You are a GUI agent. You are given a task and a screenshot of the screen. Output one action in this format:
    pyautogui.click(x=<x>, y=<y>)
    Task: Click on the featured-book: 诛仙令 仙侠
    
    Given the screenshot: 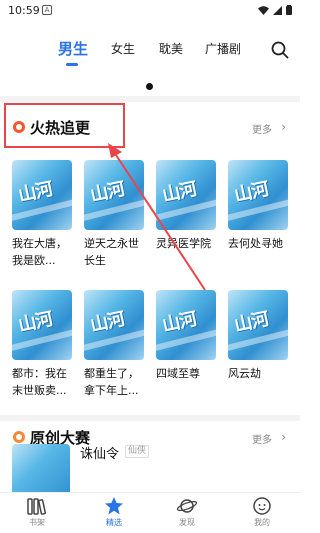 What is the action you would take?
    pyautogui.click(x=150, y=470)
    